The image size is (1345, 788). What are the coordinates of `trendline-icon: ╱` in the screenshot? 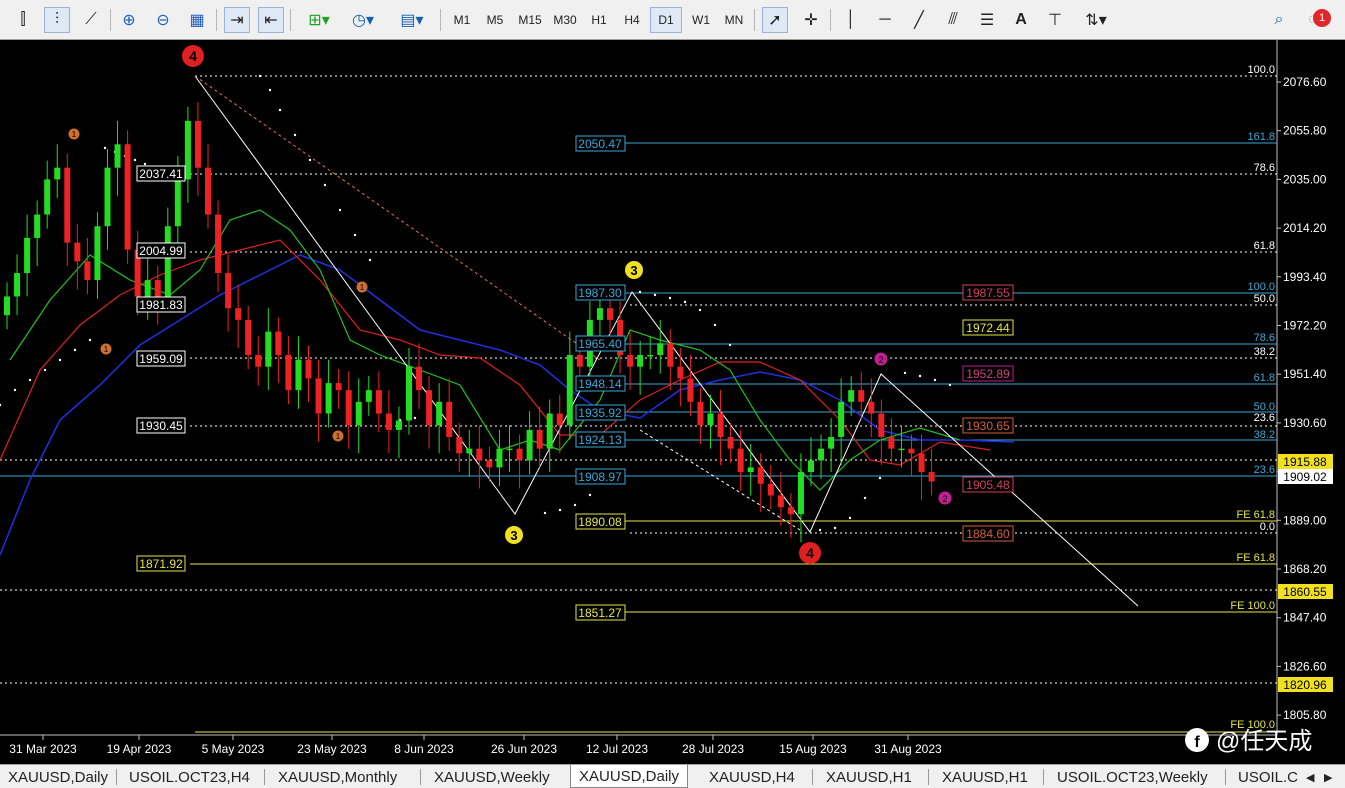 It's located at (919, 20).